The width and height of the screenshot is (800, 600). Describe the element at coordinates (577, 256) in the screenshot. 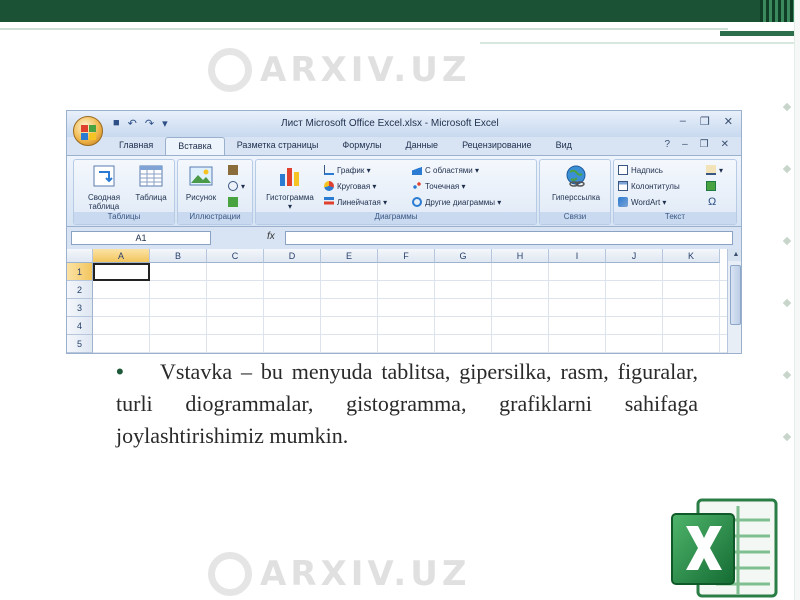

I see `column-header: I` at that location.